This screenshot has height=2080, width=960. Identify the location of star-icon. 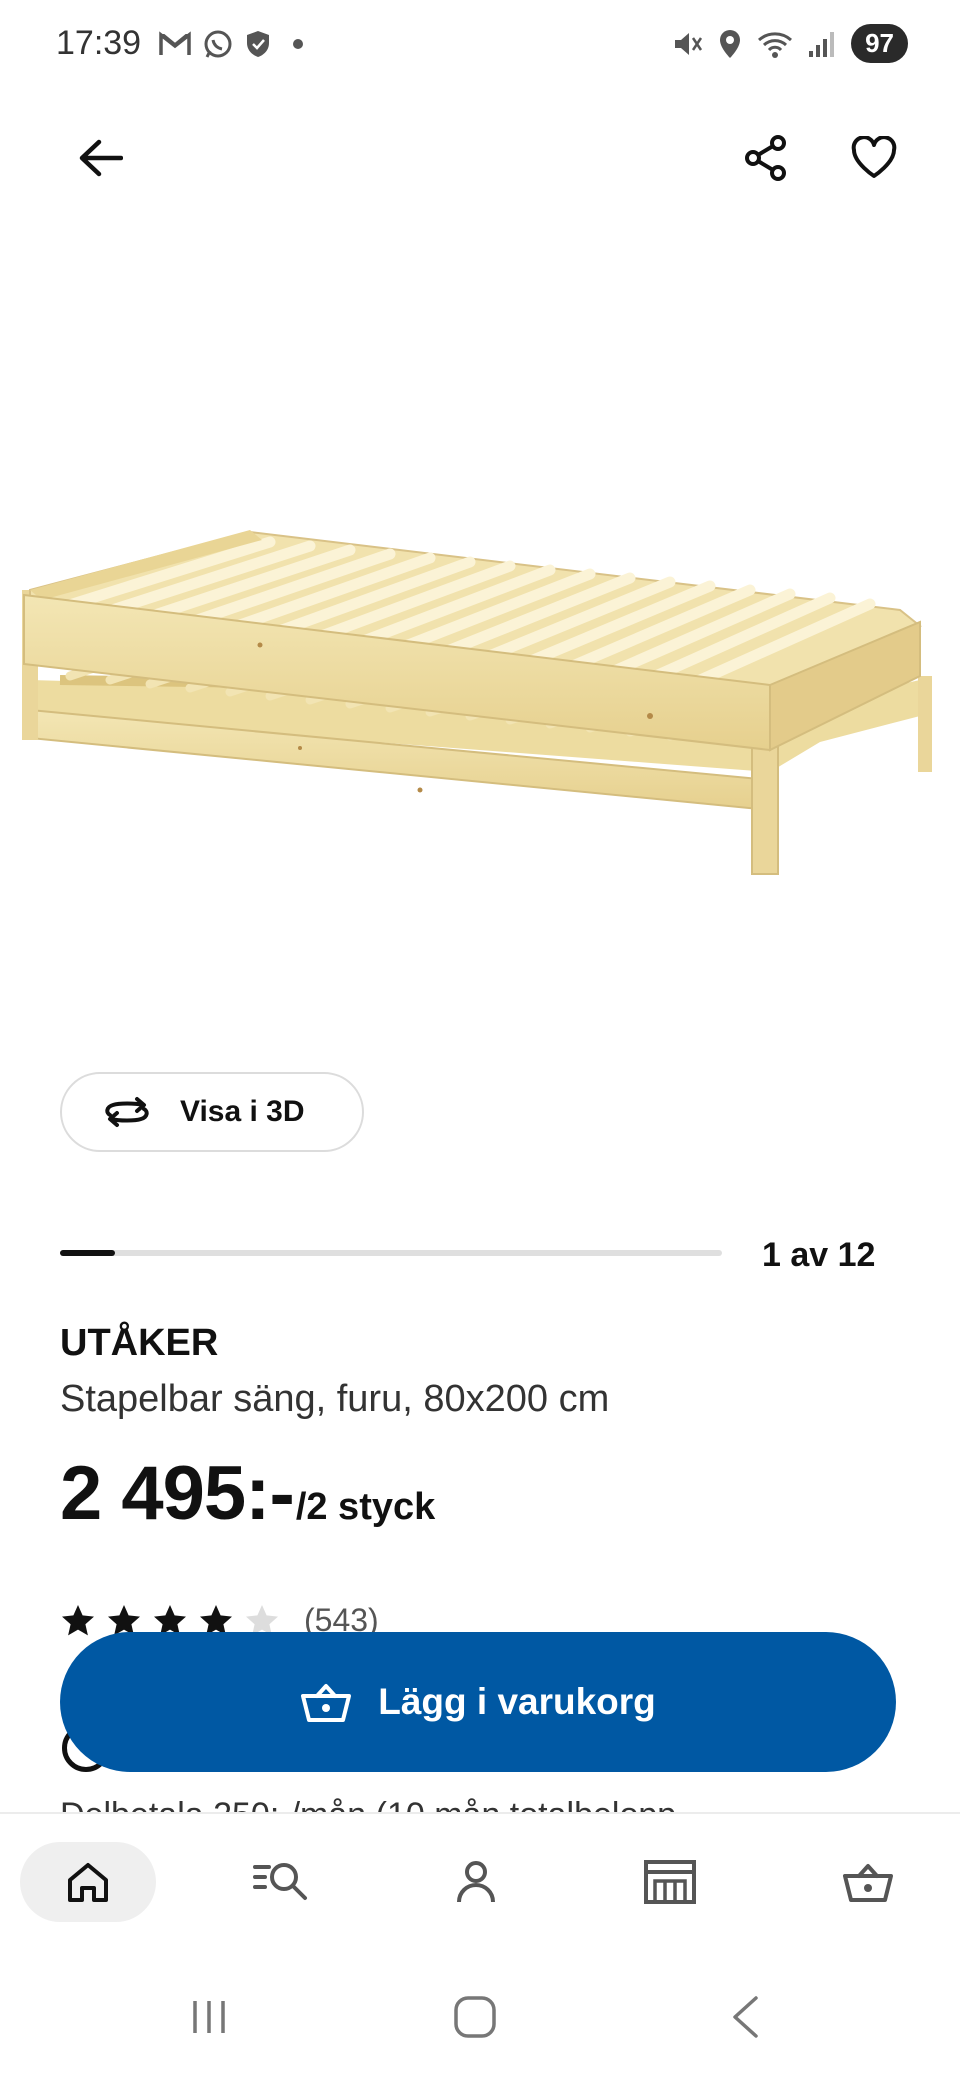
(78, 1619).